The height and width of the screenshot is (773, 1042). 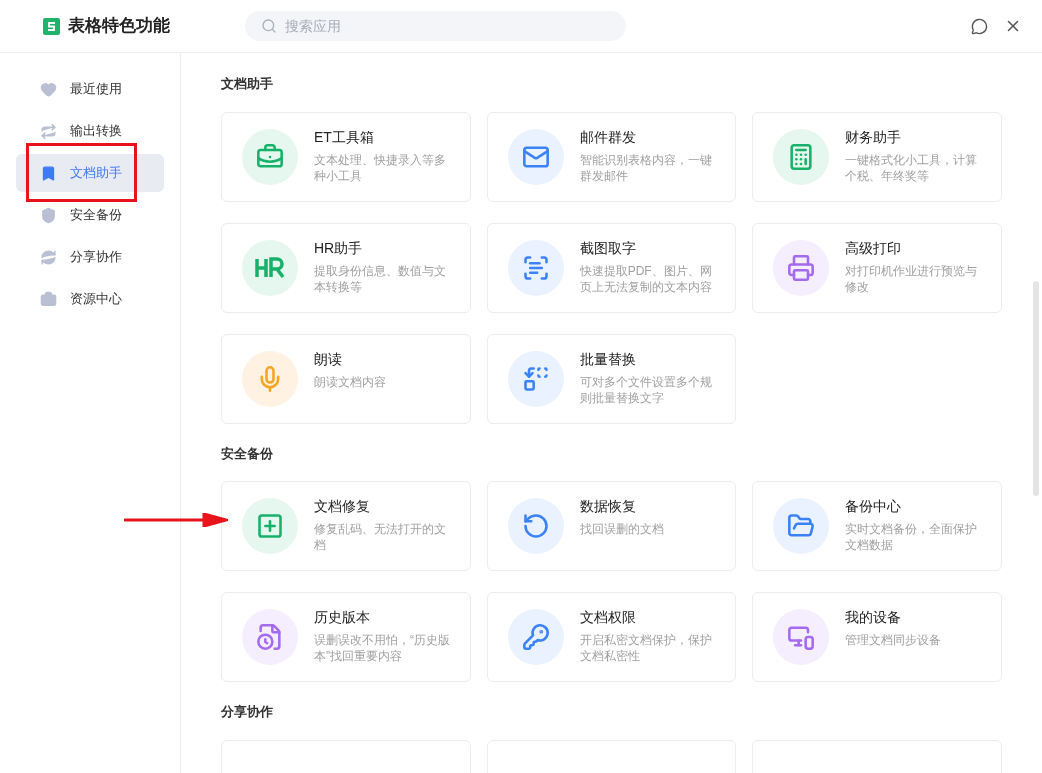 What do you see at coordinates (342, 506) in the screenshot?
I see `app-title: 文档修复` at bounding box center [342, 506].